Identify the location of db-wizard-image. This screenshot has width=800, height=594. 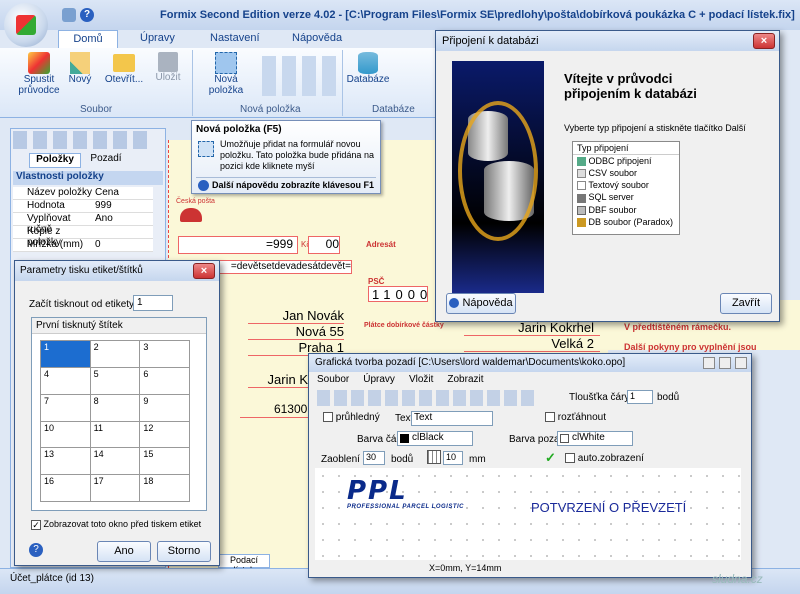
(498, 177).